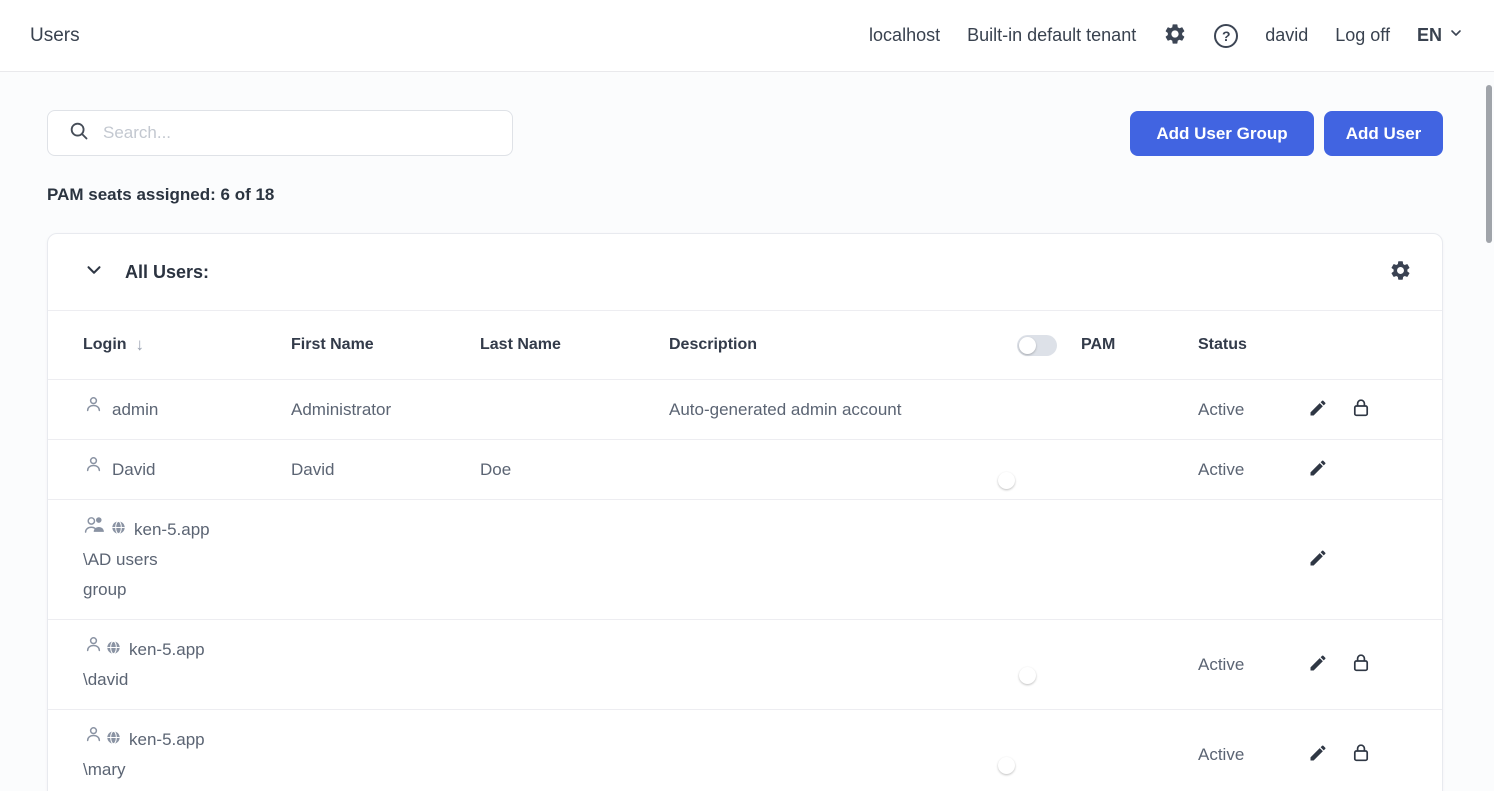 This screenshot has height=791, width=1494. I want to click on table-settings-button, so click(1400, 272).